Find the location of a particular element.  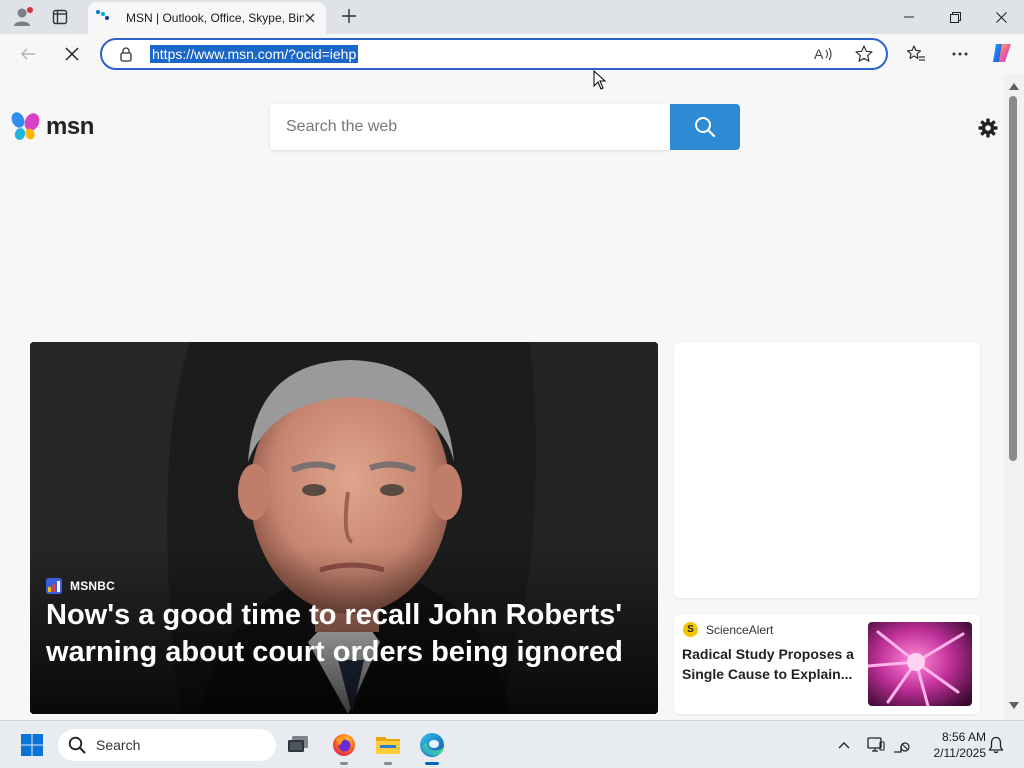

clock-time: 8:56 AM is located at coordinates (963, 737).